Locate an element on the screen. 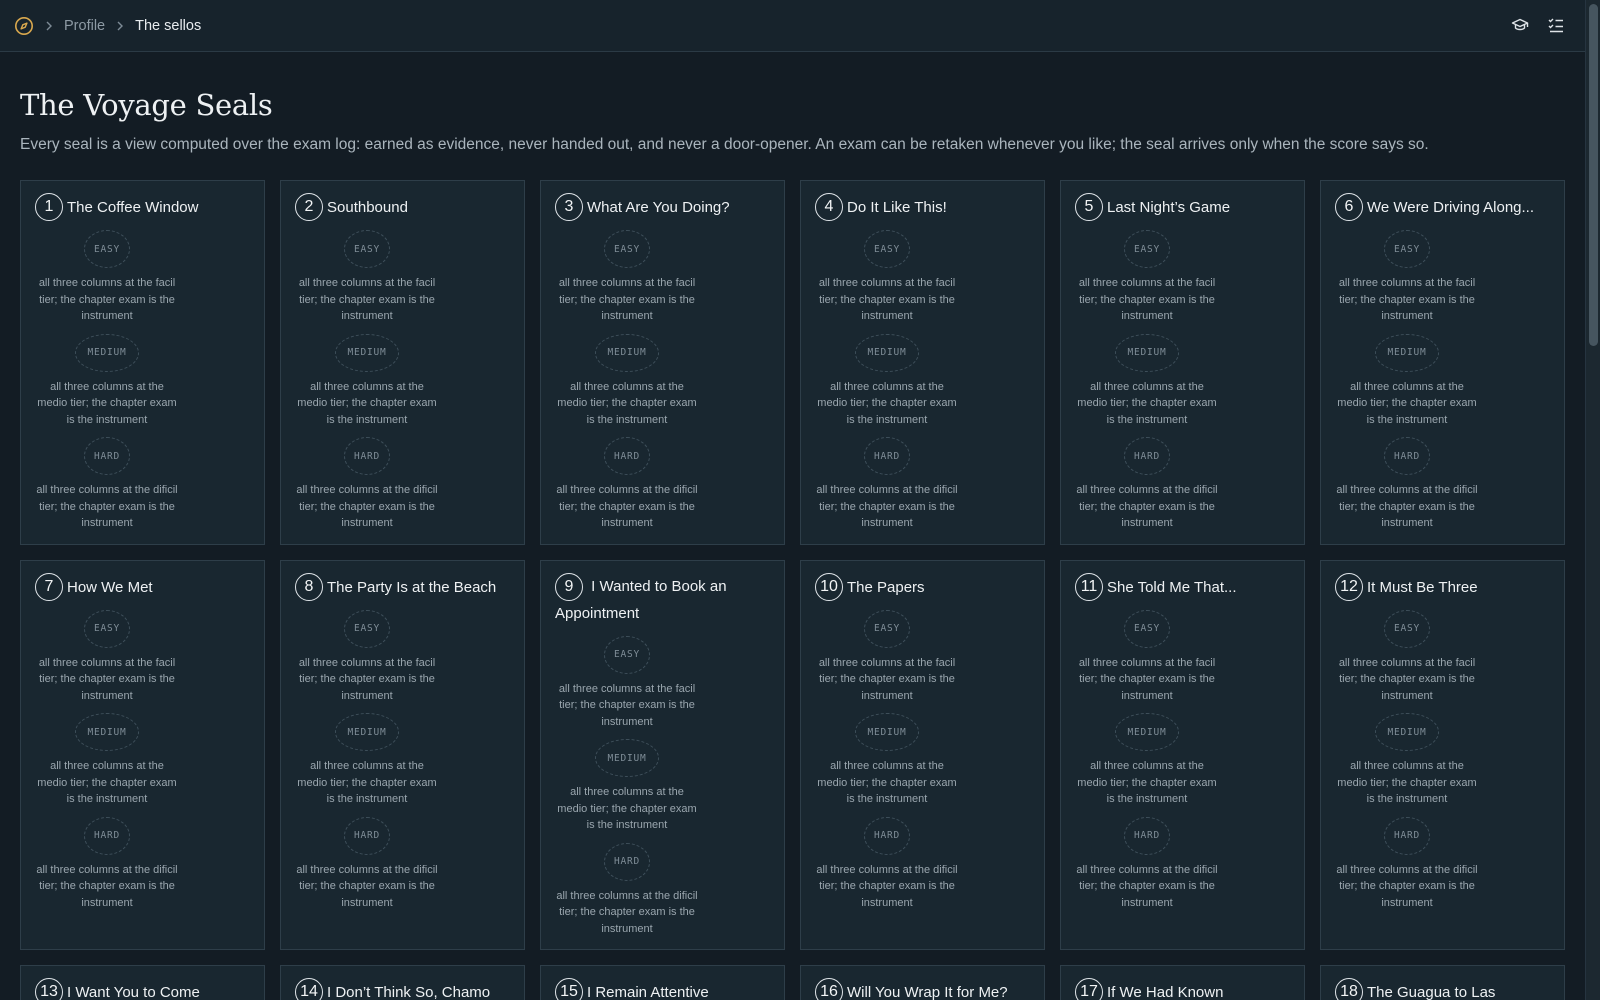 The height and width of the screenshot is (1000, 1600). chapter-title: I Remain Attentive is located at coordinates (648, 992).